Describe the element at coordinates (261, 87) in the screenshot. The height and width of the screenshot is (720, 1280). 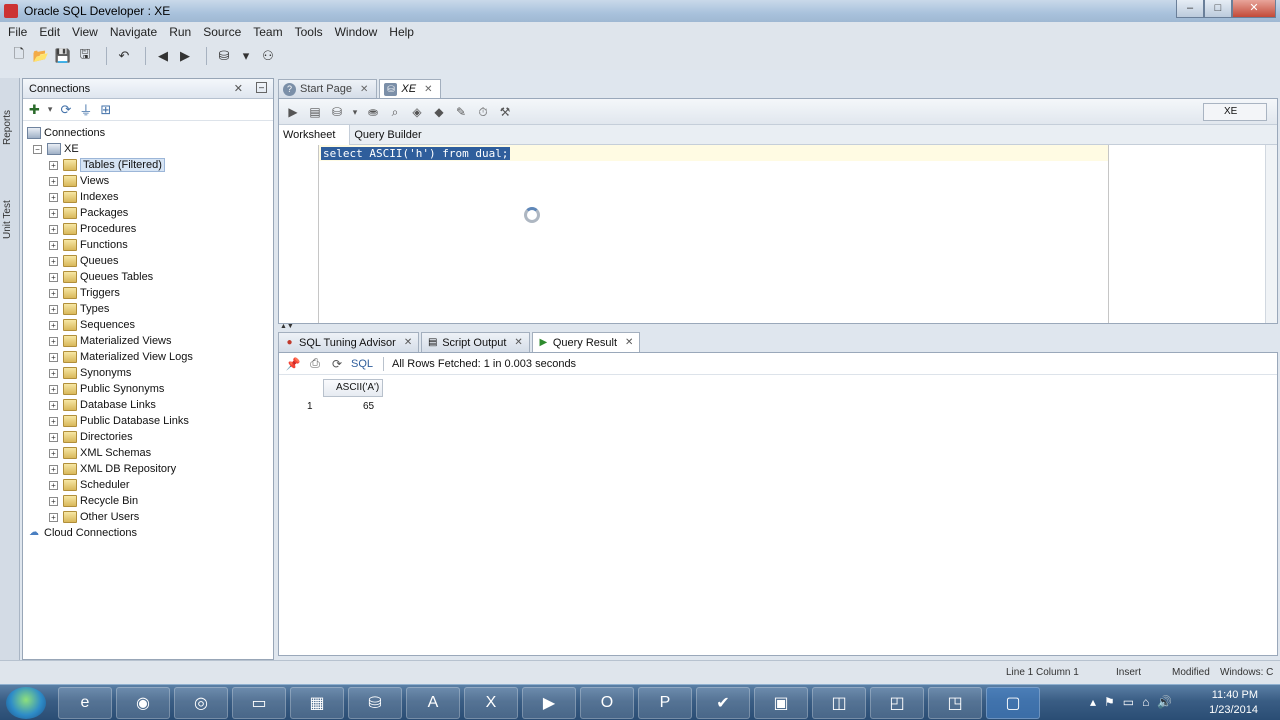
I see `minimize-icon: –` at that location.